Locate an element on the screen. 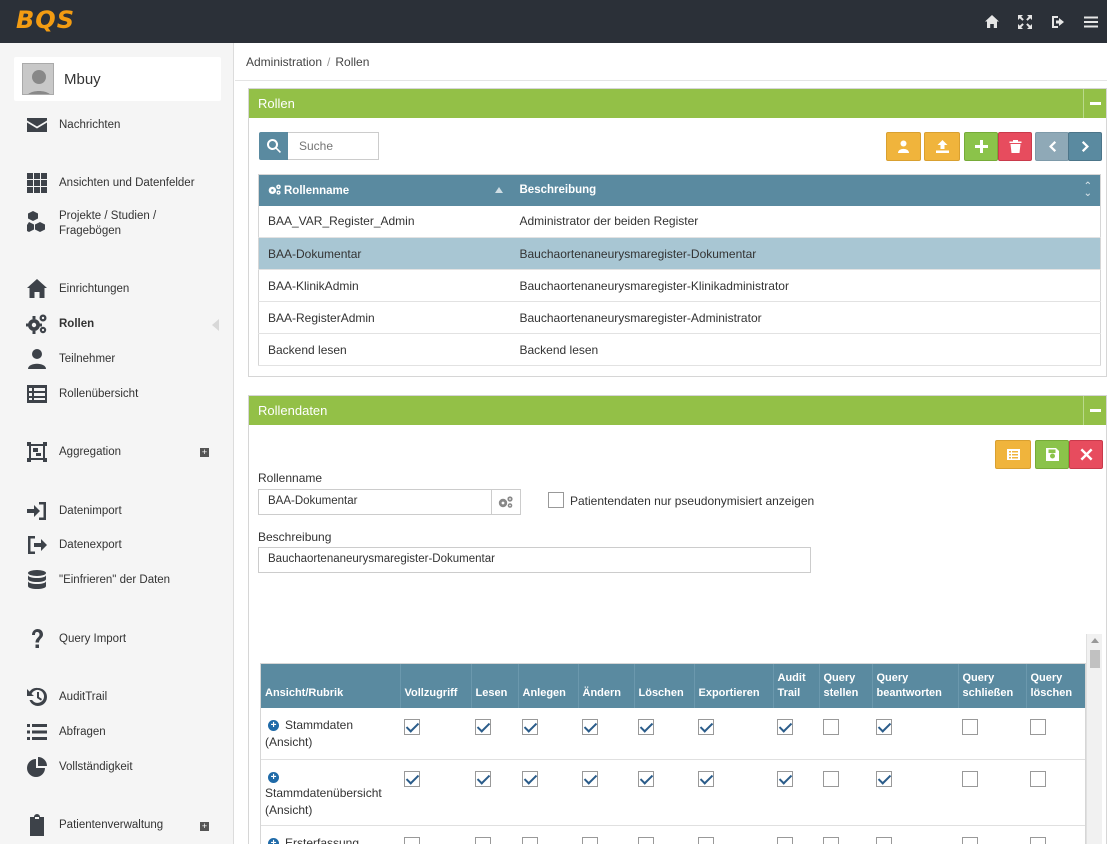  sidebar-item-aggregation: Aggregation is located at coordinates (72, 452).